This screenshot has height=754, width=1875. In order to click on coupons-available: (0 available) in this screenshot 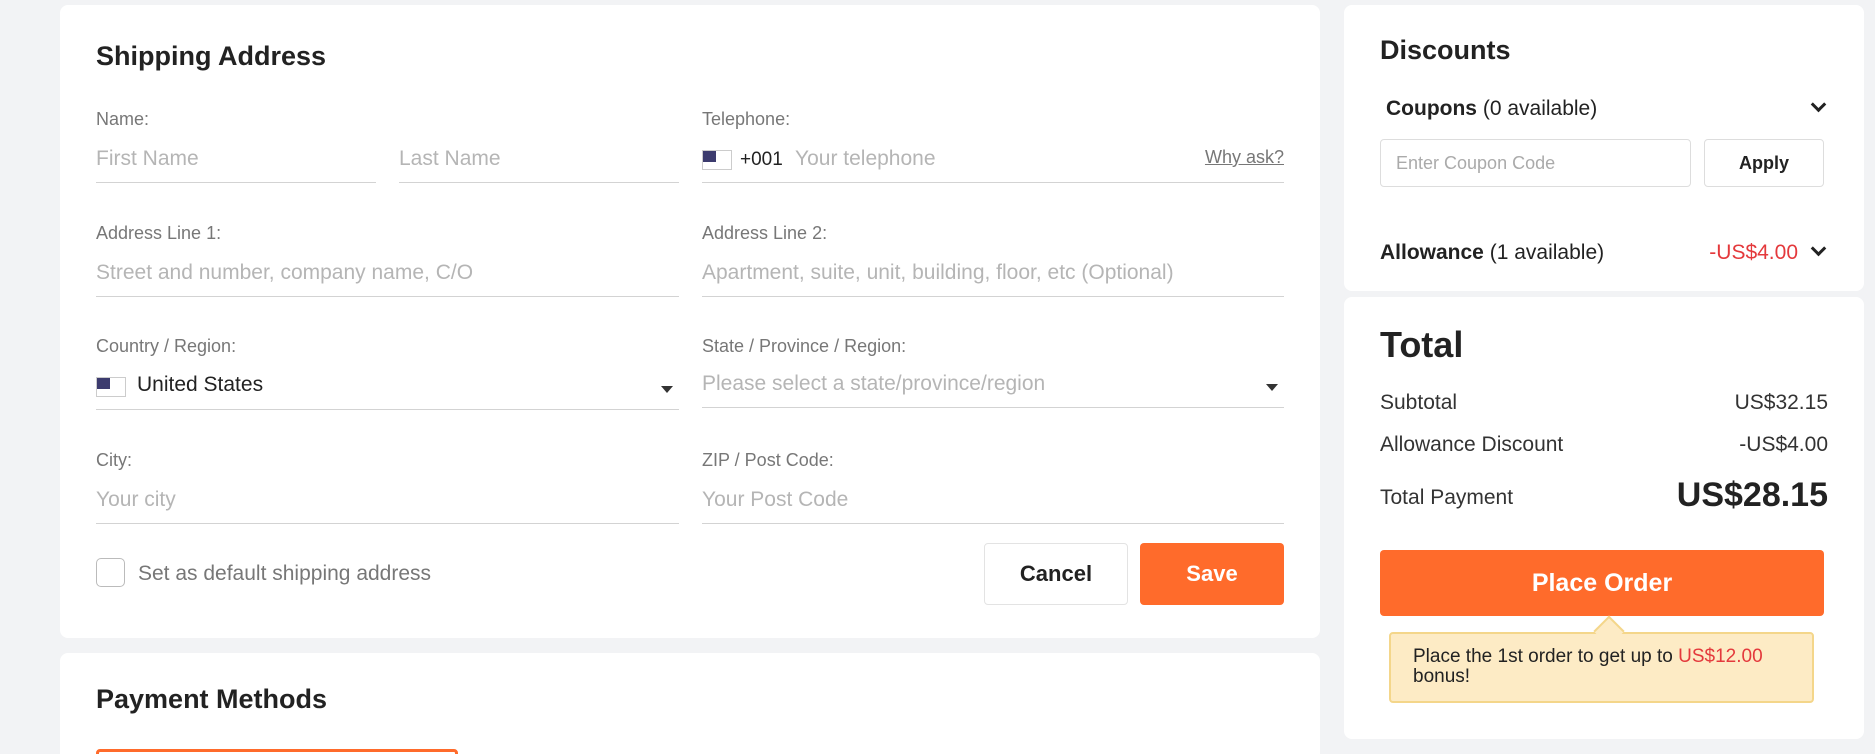, I will do `click(1540, 108)`.